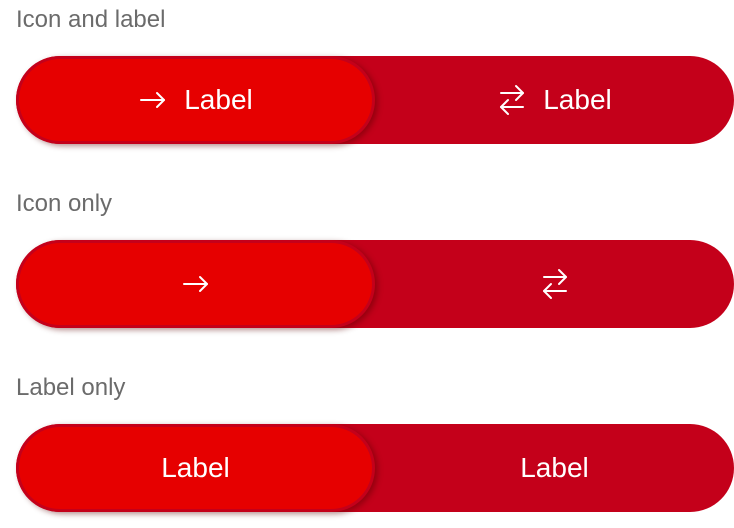  Describe the element at coordinates (91, 19) in the screenshot. I see `section-heading-icon-and-label: Icon and label` at that location.